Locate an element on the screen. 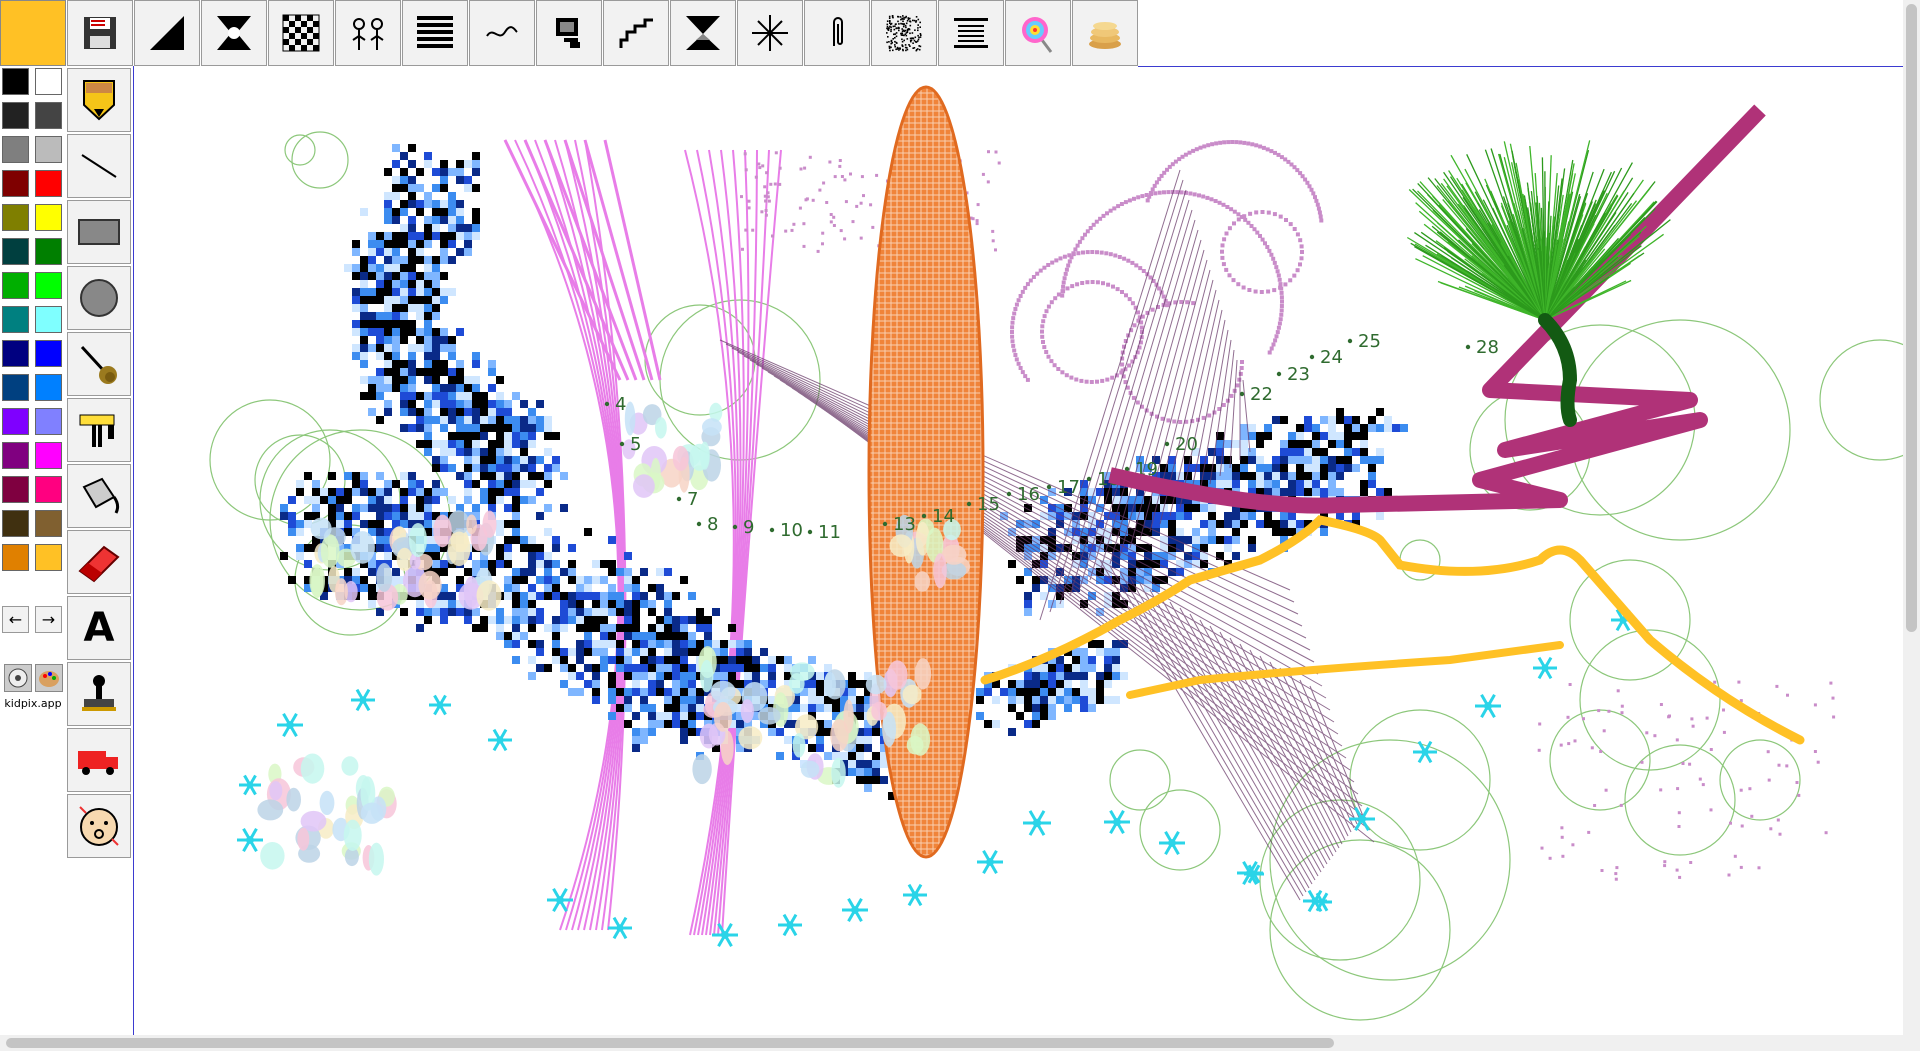  paperclip-icon is located at coordinates (838, 31).